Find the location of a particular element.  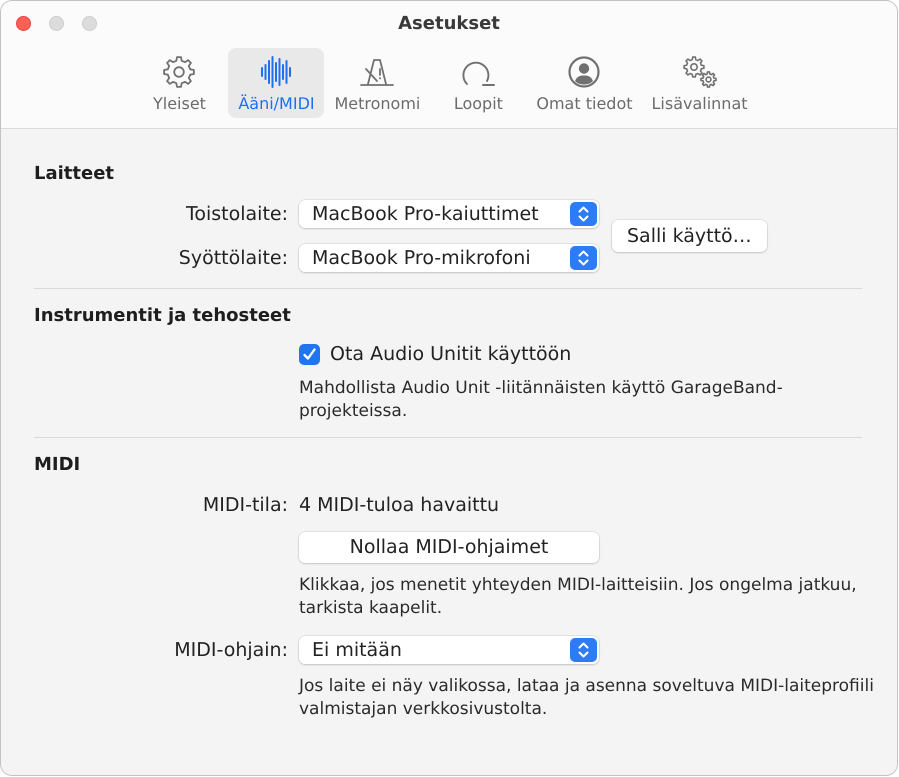

checkbox is located at coordinates (309, 354).